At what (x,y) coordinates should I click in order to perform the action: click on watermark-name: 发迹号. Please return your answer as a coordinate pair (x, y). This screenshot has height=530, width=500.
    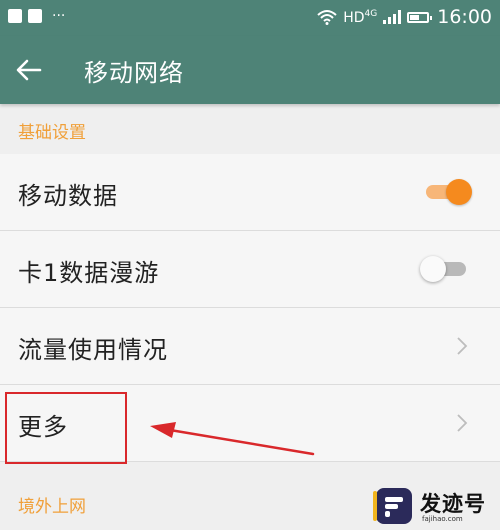
    Looking at the image, I should click on (453, 504).